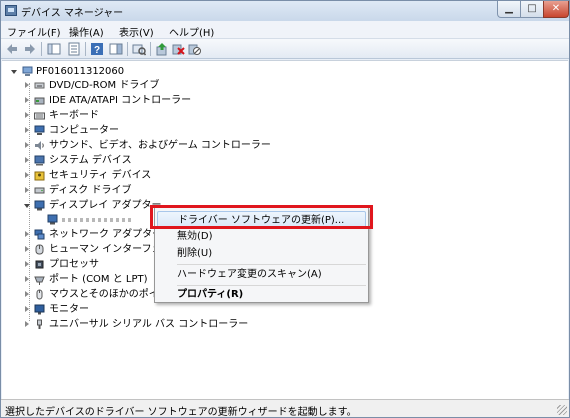  What do you see at coordinates (152, 161) in the screenshot?
I see `tree-item-system: システム デバイス` at bounding box center [152, 161].